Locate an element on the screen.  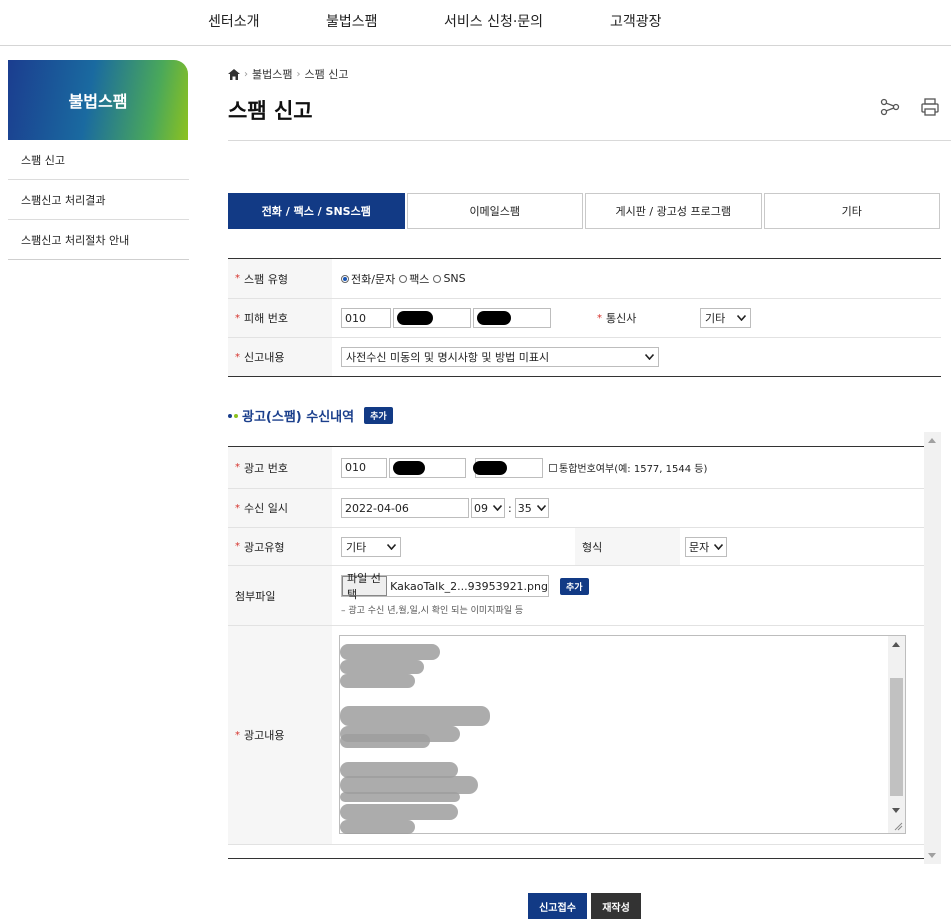
attachment-hint: – 광고 수신 년,월,일,시 확인 되는 이미지파일 등 is located at coordinates (432, 611).